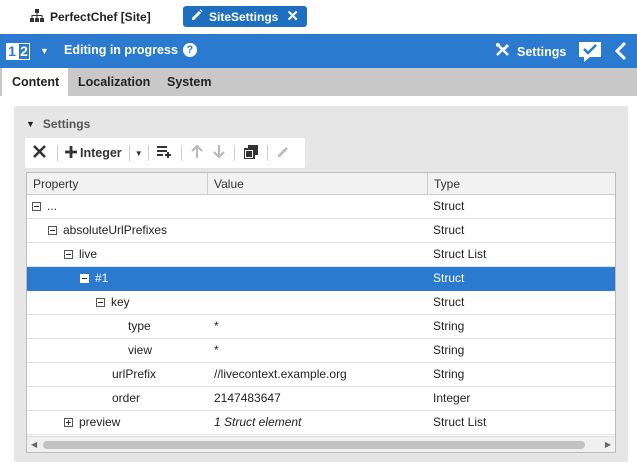 The image size is (637, 474). Describe the element at coordinates (503, 51) in the screenshot. I see `tools-icon` at that location.